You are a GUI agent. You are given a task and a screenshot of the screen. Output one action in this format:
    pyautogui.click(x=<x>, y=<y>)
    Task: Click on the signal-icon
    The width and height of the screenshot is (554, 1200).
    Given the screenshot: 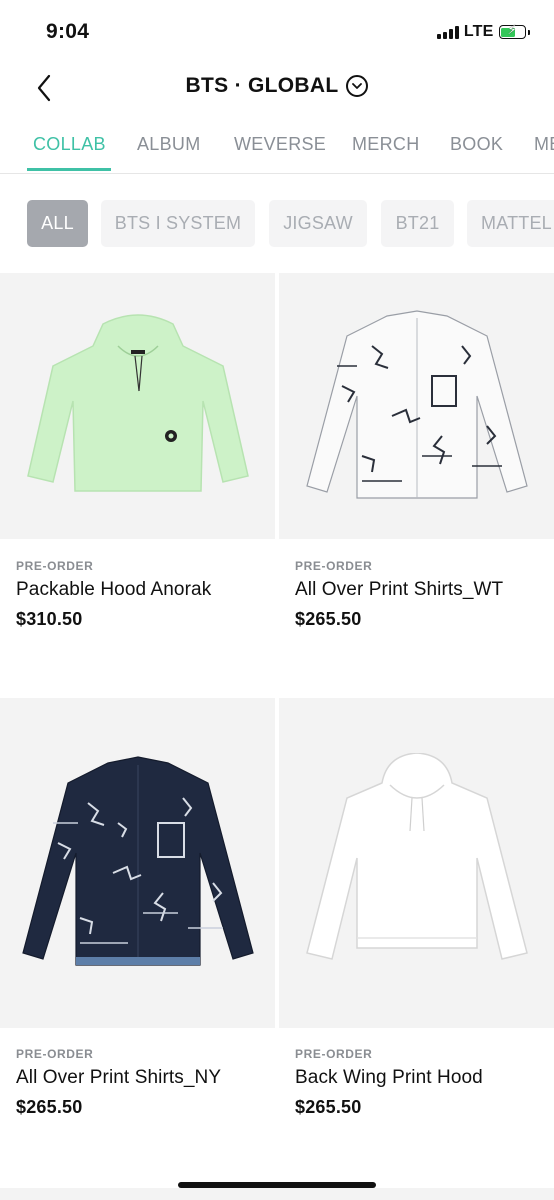 What is the action you would take?
    pyautogui.click(x=447, y=32)
    